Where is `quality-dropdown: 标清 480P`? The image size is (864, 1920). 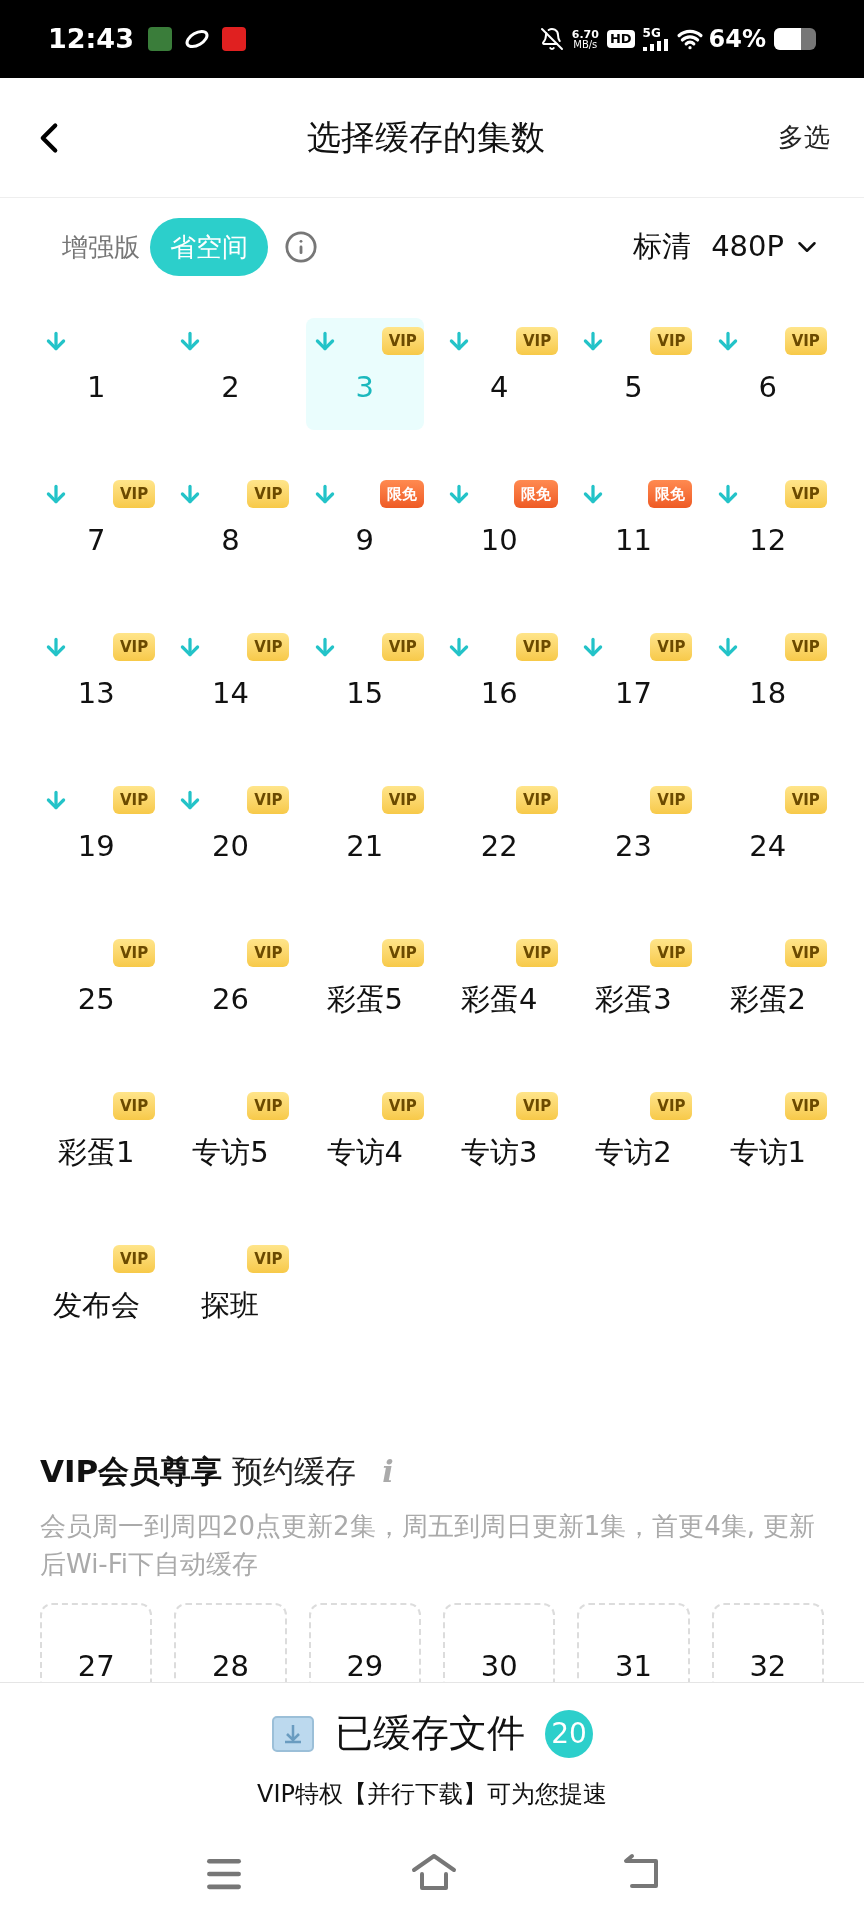
quality-dropdown: 标清 480P is located at coordinates (727, 247).